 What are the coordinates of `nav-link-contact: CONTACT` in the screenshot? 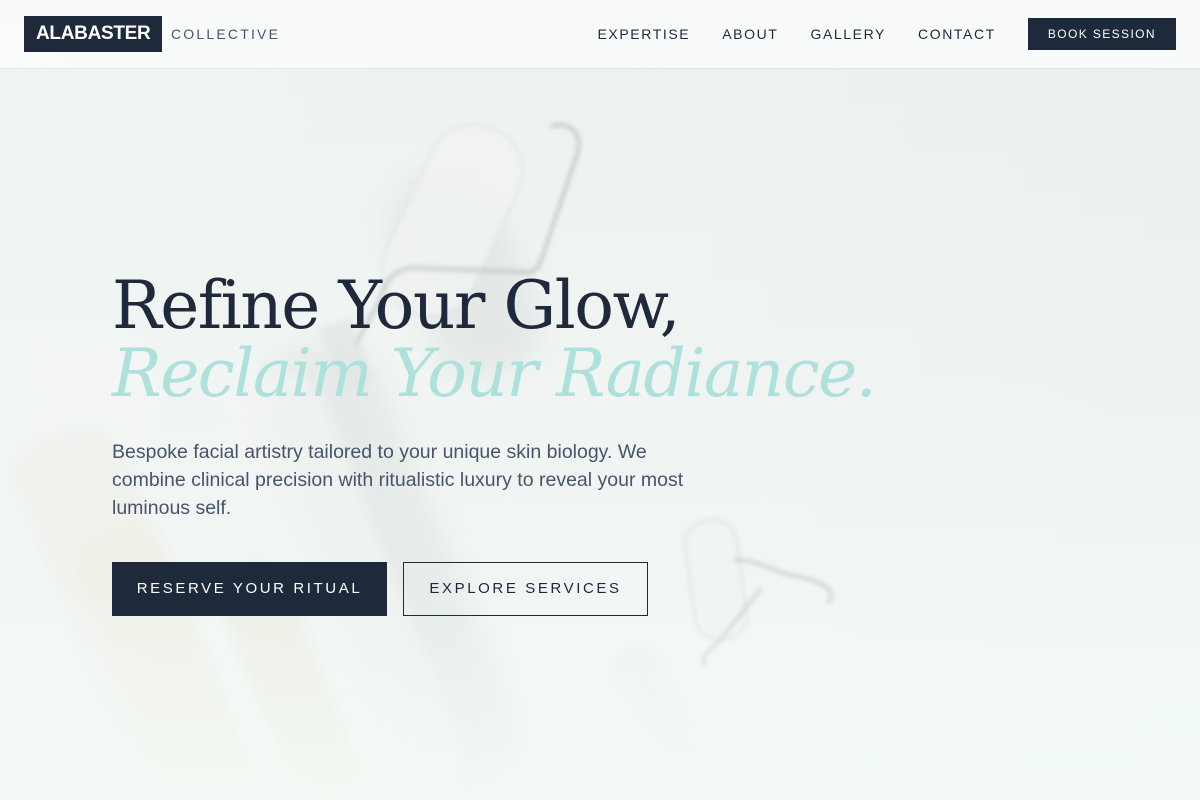 It's located at (957, 34).